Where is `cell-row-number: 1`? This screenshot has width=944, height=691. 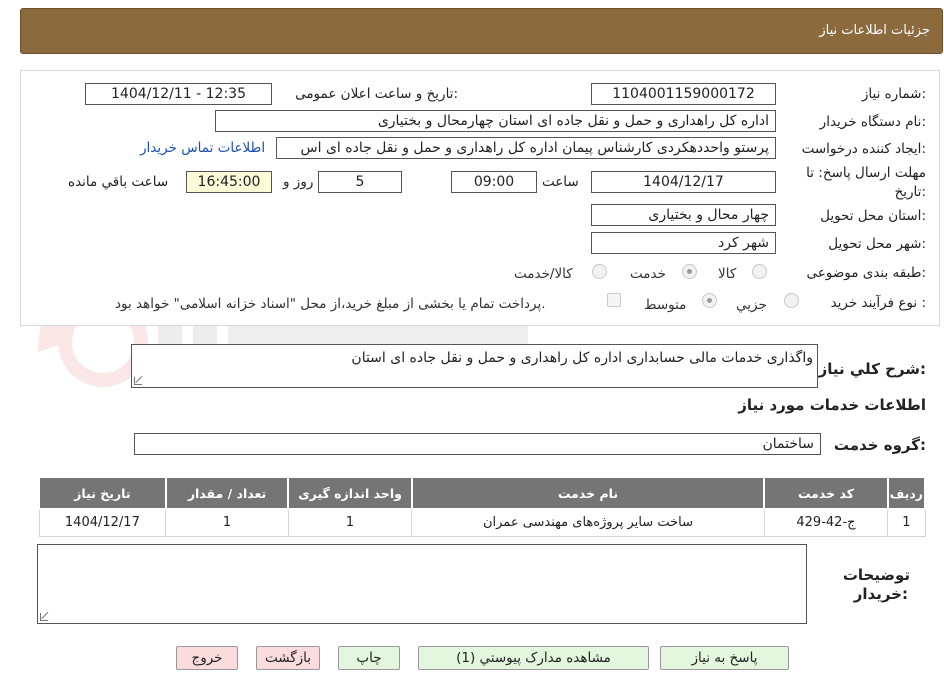
cell-row-number: 1 is located at coordinates (906, 522).